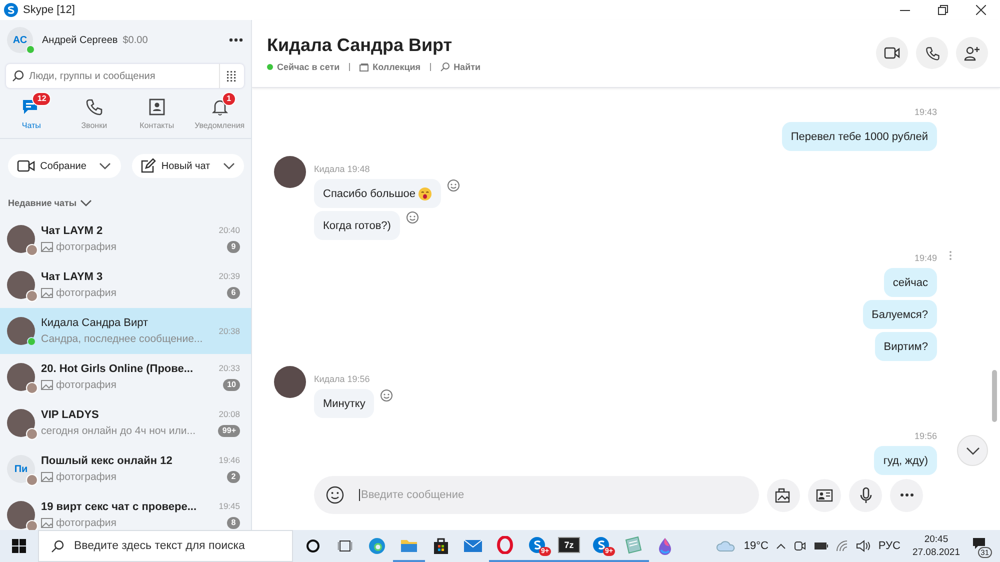  Describe the element at coordinates (473, 546) in the screenshot. I see `envelope-icon` at that location.